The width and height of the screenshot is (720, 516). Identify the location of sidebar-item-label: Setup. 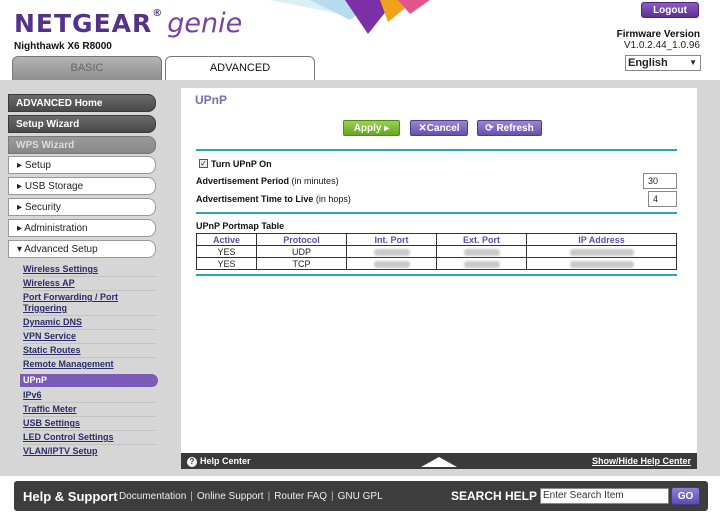
(37, 165).